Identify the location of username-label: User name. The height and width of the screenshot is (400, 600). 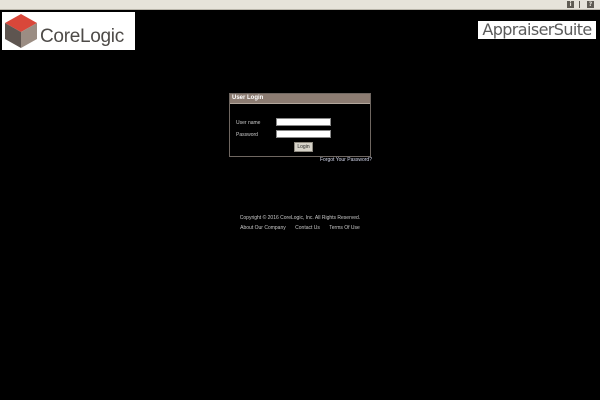
(248, 123).